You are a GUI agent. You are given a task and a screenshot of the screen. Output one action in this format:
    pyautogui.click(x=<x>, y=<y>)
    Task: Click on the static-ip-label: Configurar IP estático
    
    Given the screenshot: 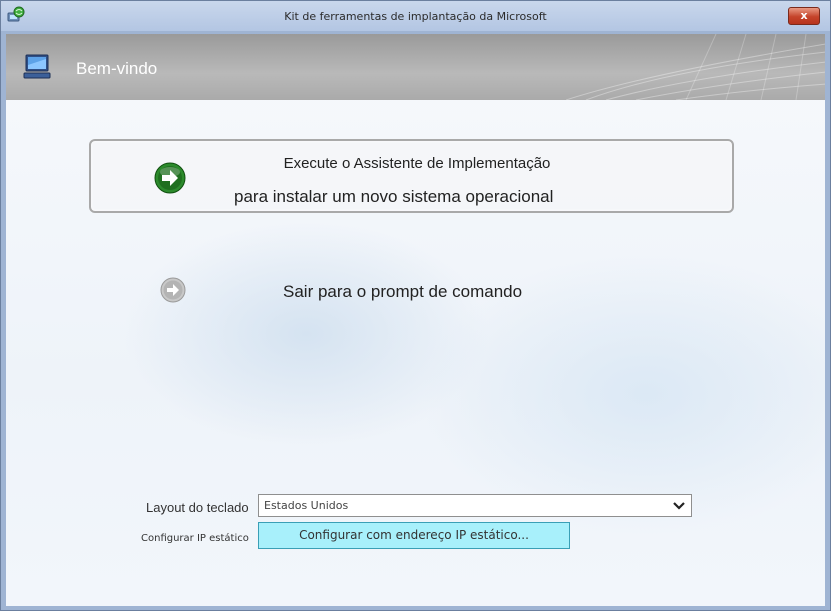 What is the action you would take?
    pyautogui.click(x=195, y=538)
    